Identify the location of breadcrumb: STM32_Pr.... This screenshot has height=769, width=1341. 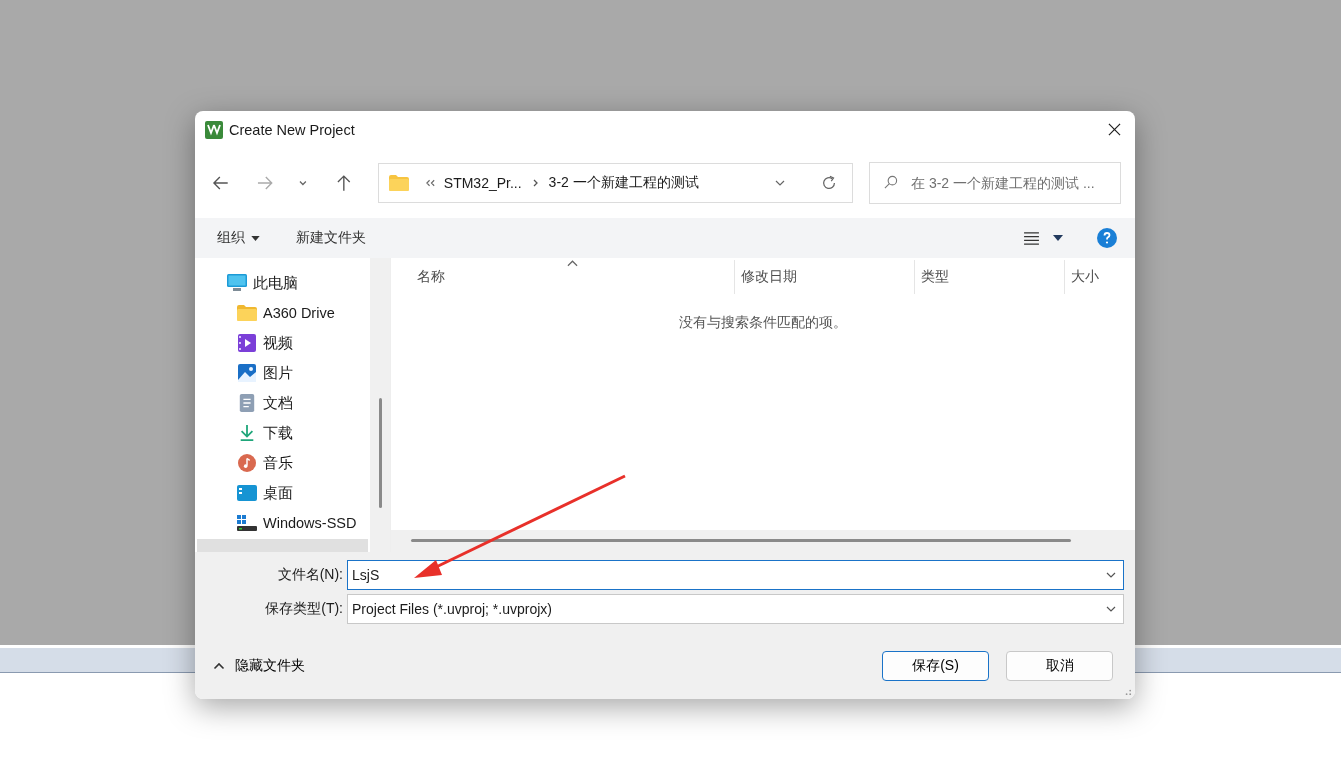
(482, 183).